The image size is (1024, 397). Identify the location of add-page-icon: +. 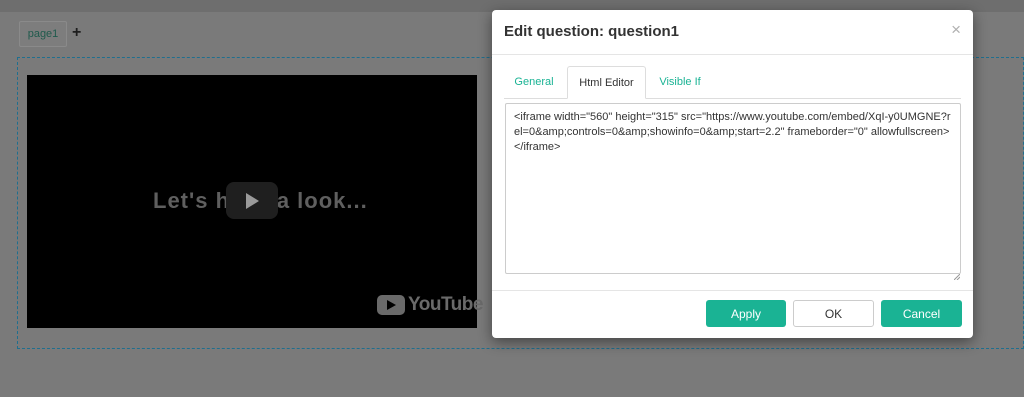
(76, 33).